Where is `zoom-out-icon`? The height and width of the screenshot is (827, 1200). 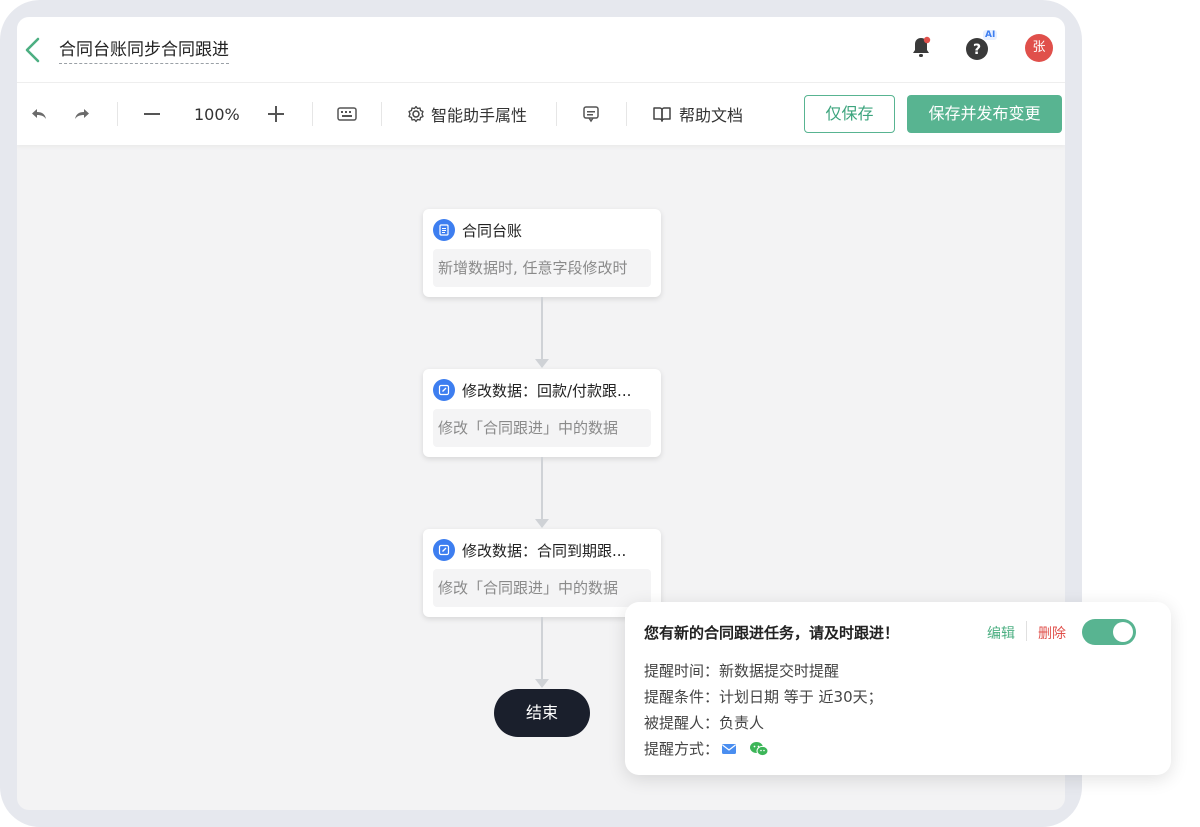
zoom-out-icon is located at coordinates (152, 114).